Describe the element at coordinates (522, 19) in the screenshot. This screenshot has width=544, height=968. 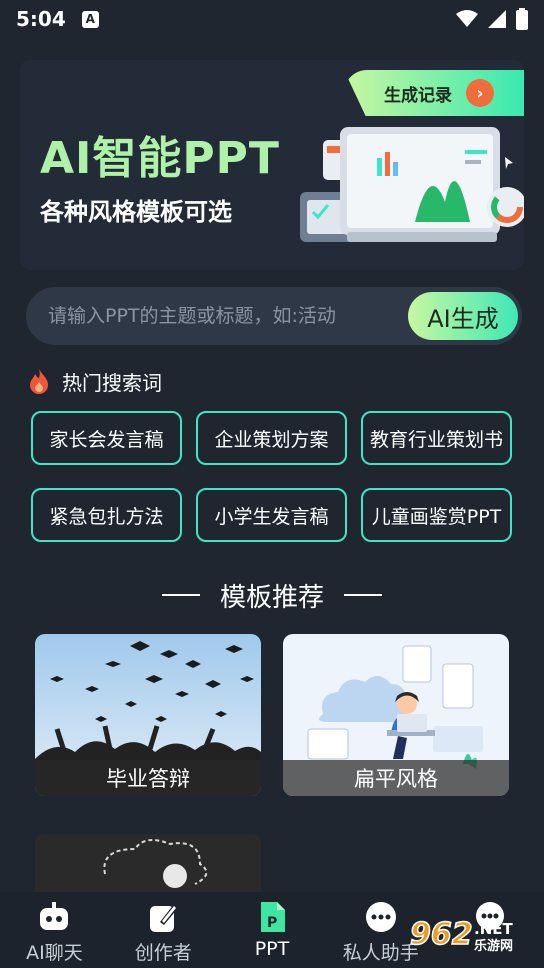
I see `battery-icon` at that location.